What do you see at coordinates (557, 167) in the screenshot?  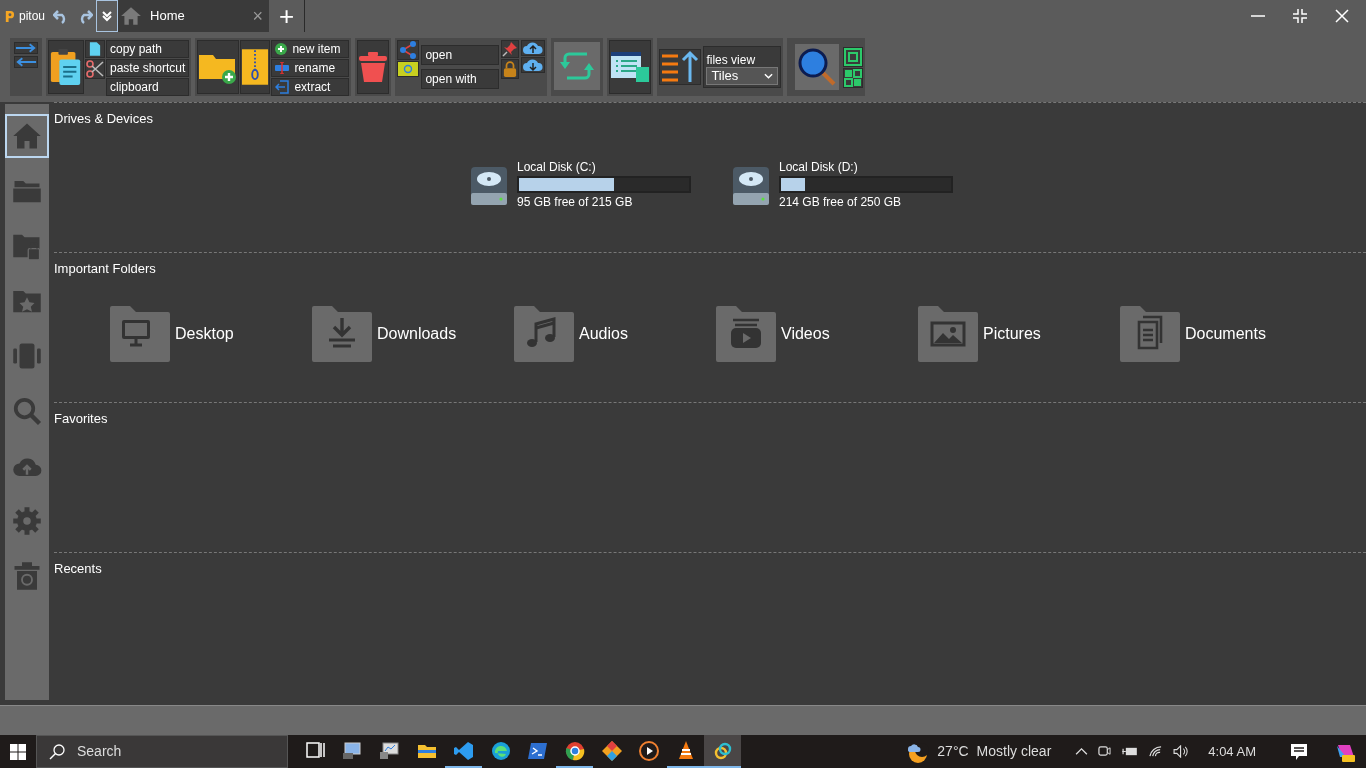 I see `drive-name: Local Disk (C:)` at bounding box center [557, 167].